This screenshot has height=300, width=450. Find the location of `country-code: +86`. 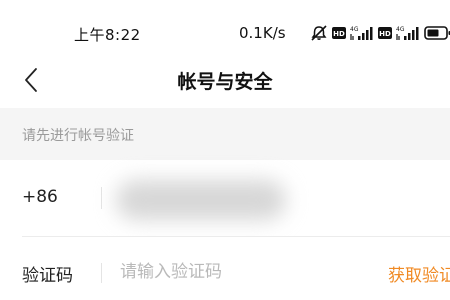

country-code: +86 is located at coordinates (40, 197).